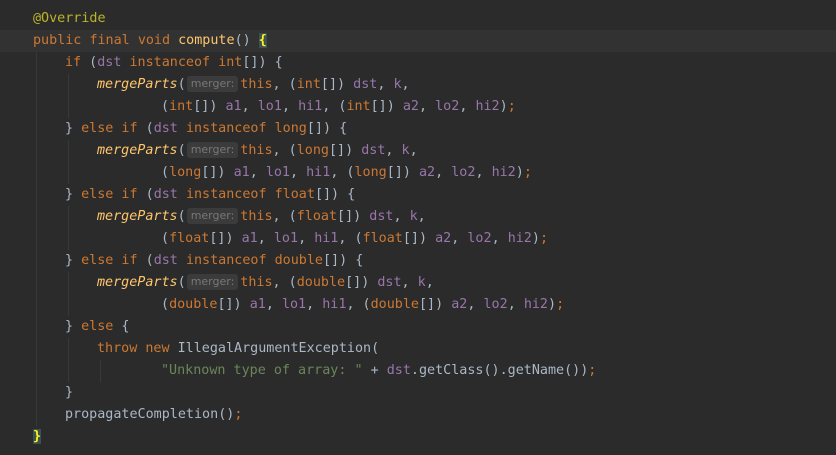 The height and width of the screenshot is (455, 836). I want to click on method-chain: .getClass().getName()), so click(499, 370).